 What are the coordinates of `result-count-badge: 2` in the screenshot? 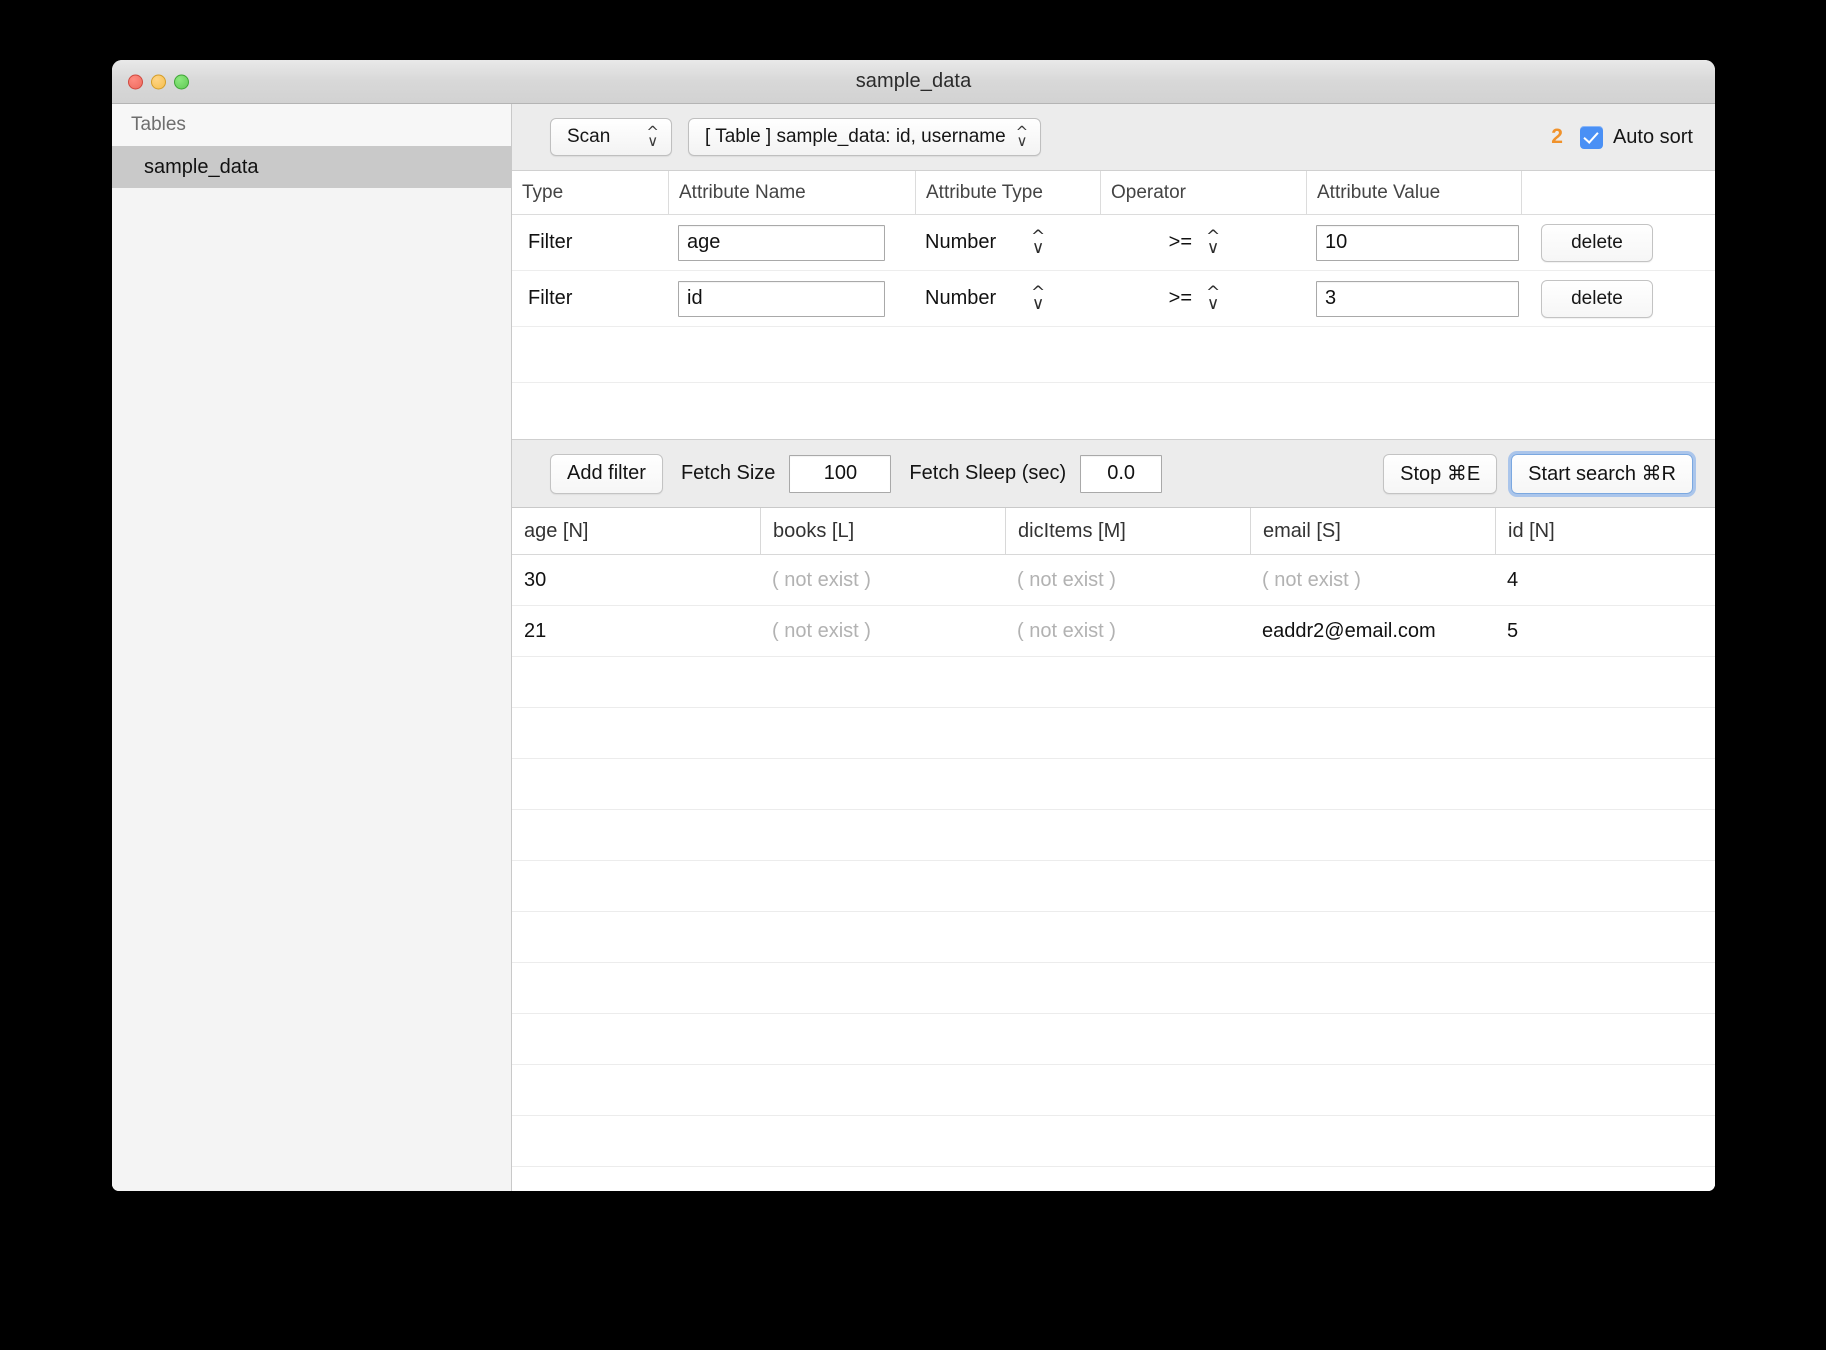 It's located at (1557, 136).